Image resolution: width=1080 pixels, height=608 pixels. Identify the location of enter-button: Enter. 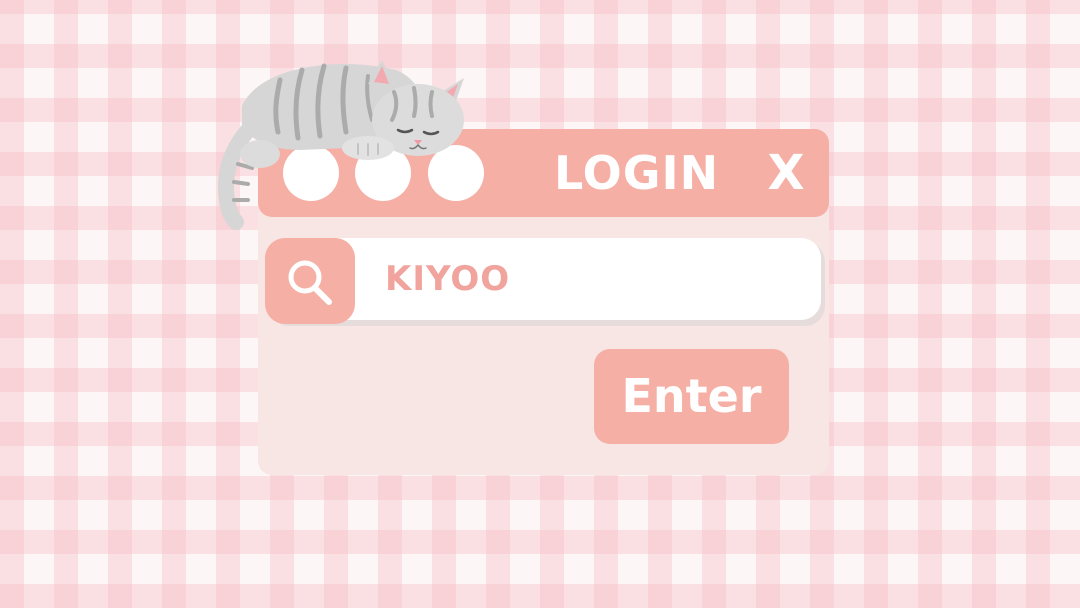
(691, 396).